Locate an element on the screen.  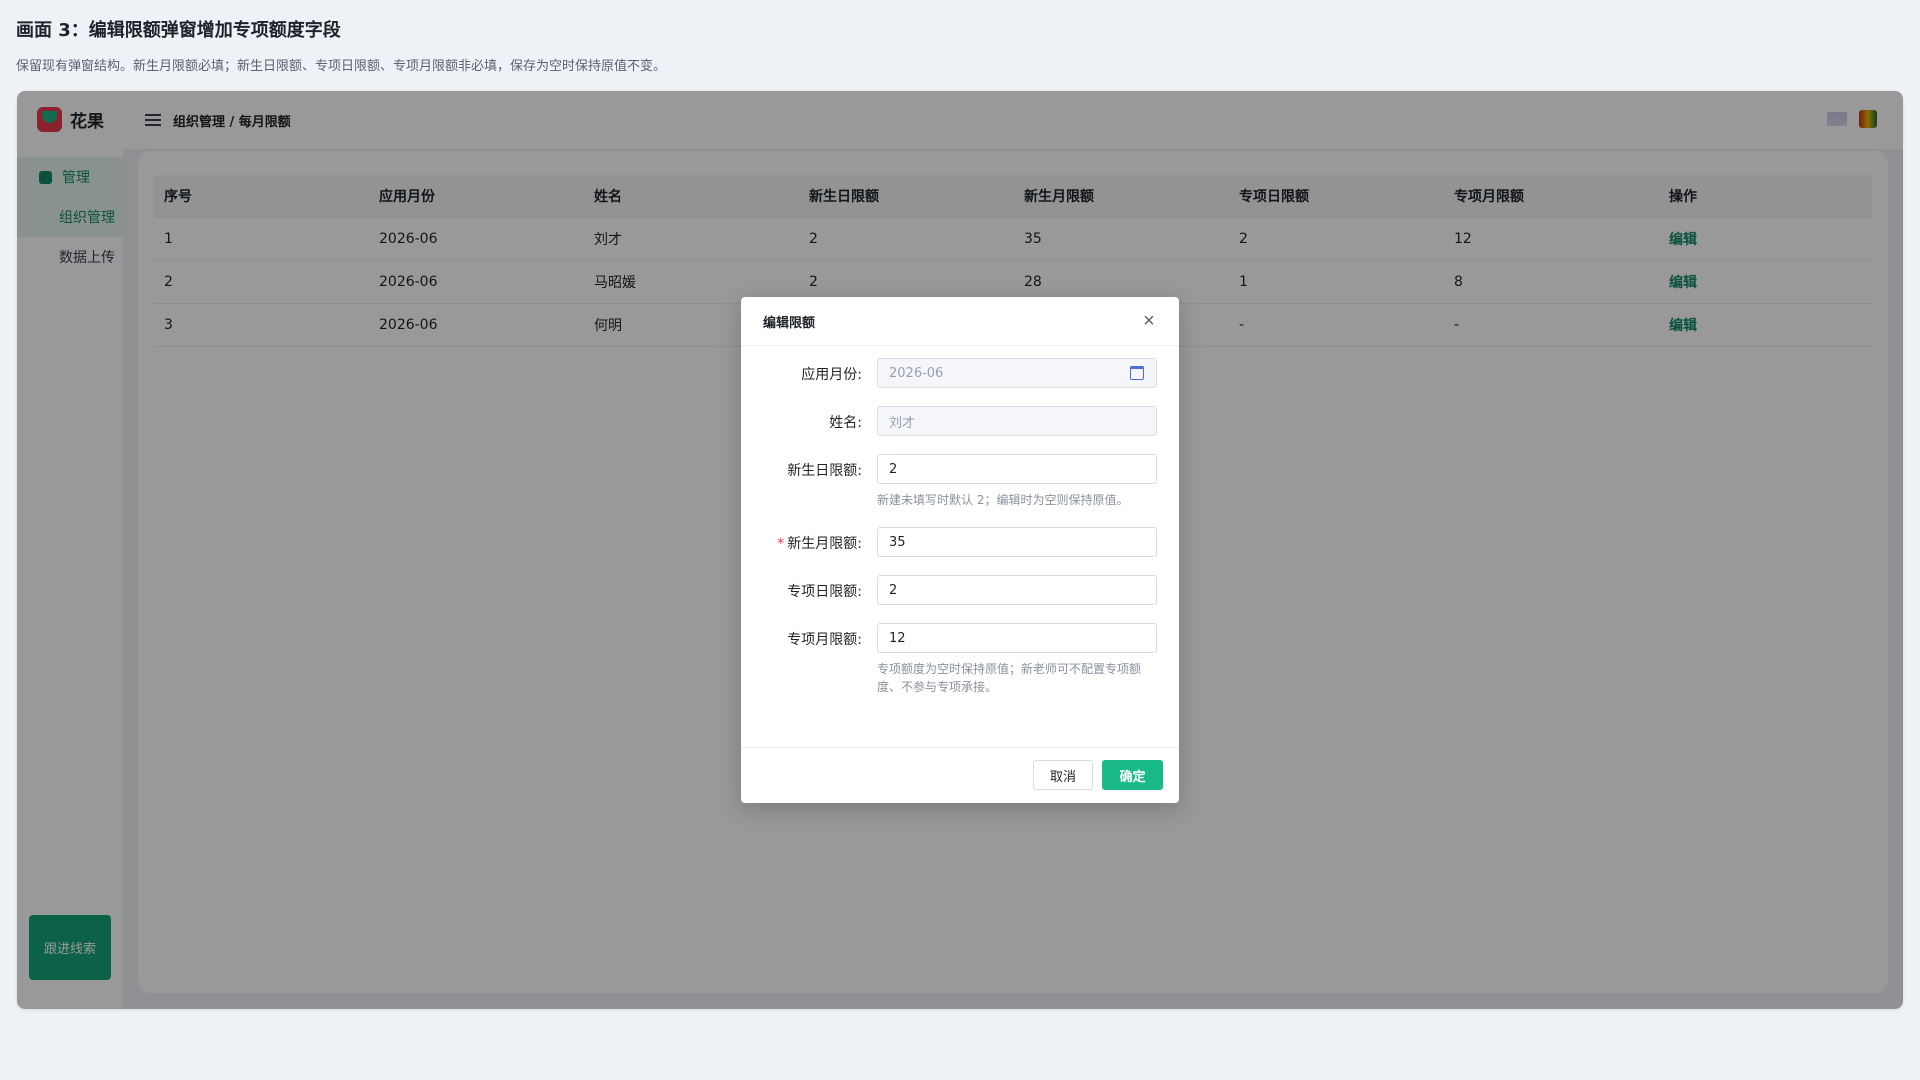
name-field is located at coordinates (1017, 421).